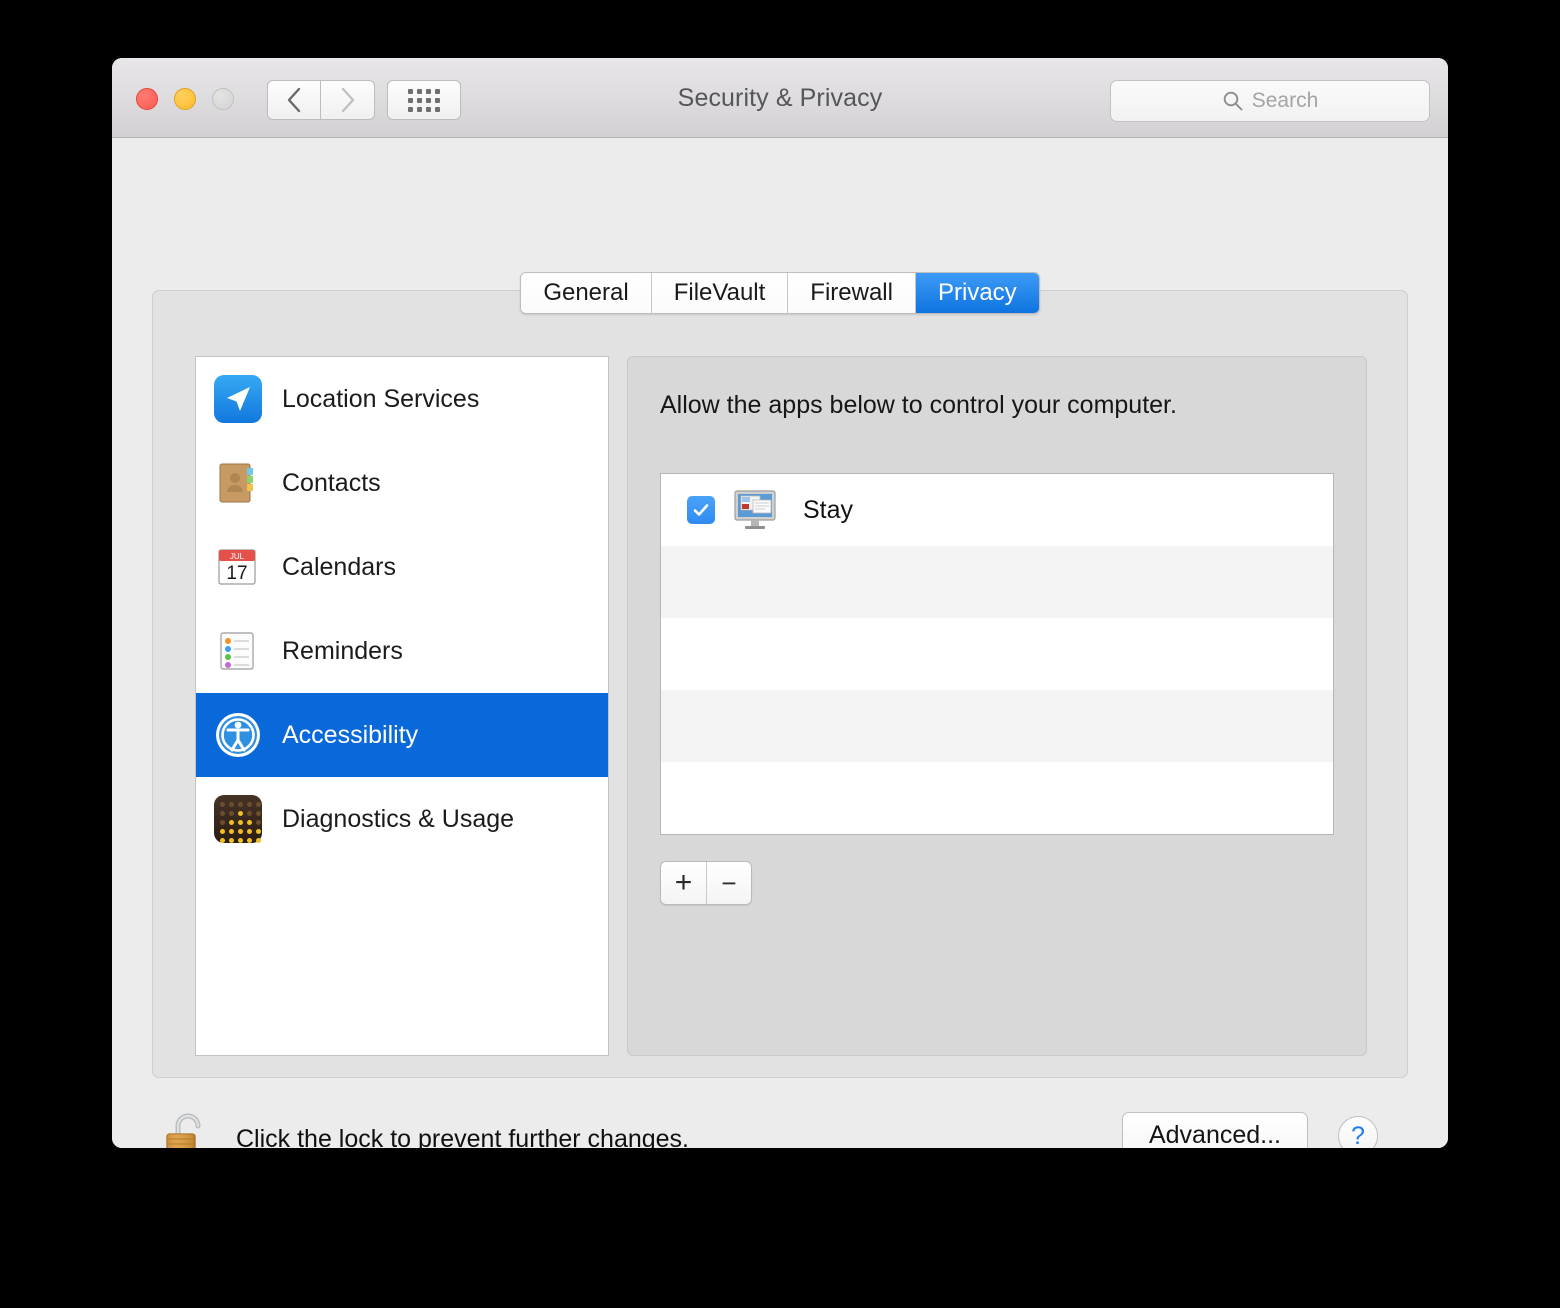 The width and height of the screenshot is (1560, 1308). What do you see at coordinates (238, 399) in the screenshot?
I see `location-services-icon` at bounding box center [238, 399].